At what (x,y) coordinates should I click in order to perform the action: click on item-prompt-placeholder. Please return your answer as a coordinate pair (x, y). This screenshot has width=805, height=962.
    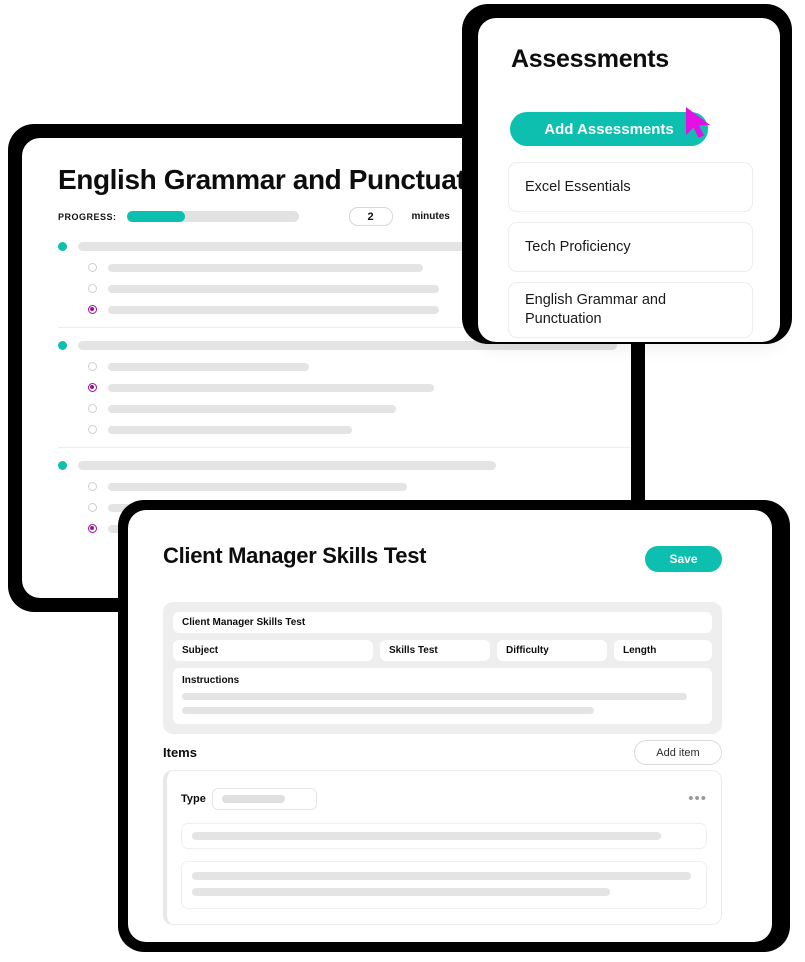
    Looking at the image, I should click on (426, 836).